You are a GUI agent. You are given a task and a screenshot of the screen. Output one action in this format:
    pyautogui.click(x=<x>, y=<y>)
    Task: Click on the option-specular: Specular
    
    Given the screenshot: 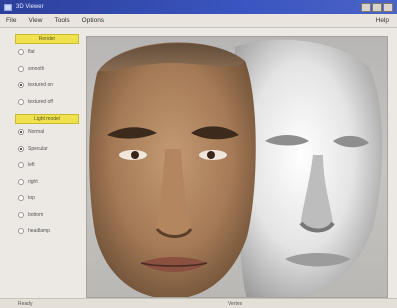 What is the action you would take?
    pyautogui.click(x=47, y=149)
    